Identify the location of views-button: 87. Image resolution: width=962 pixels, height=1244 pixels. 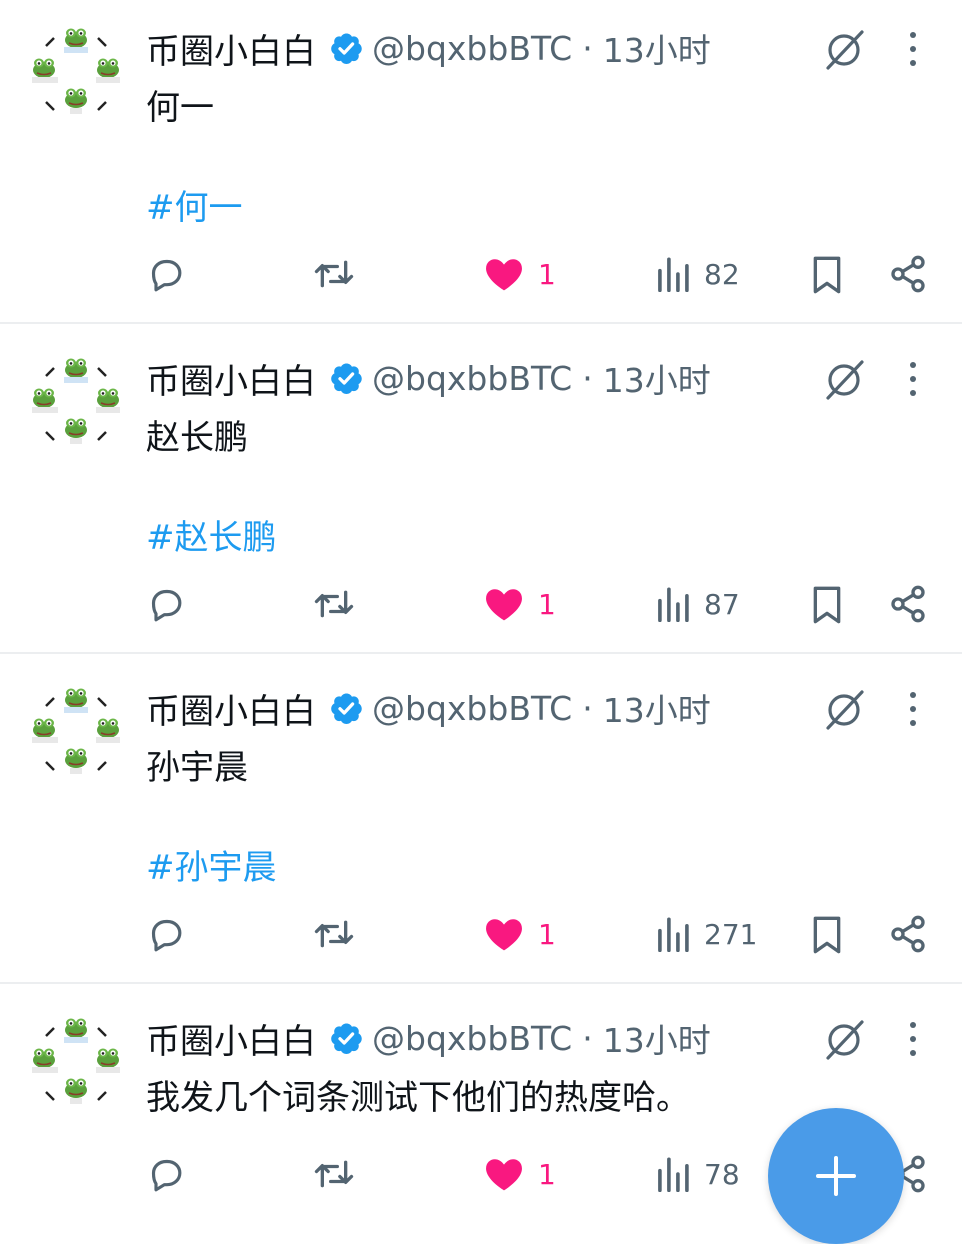
(698, 604).